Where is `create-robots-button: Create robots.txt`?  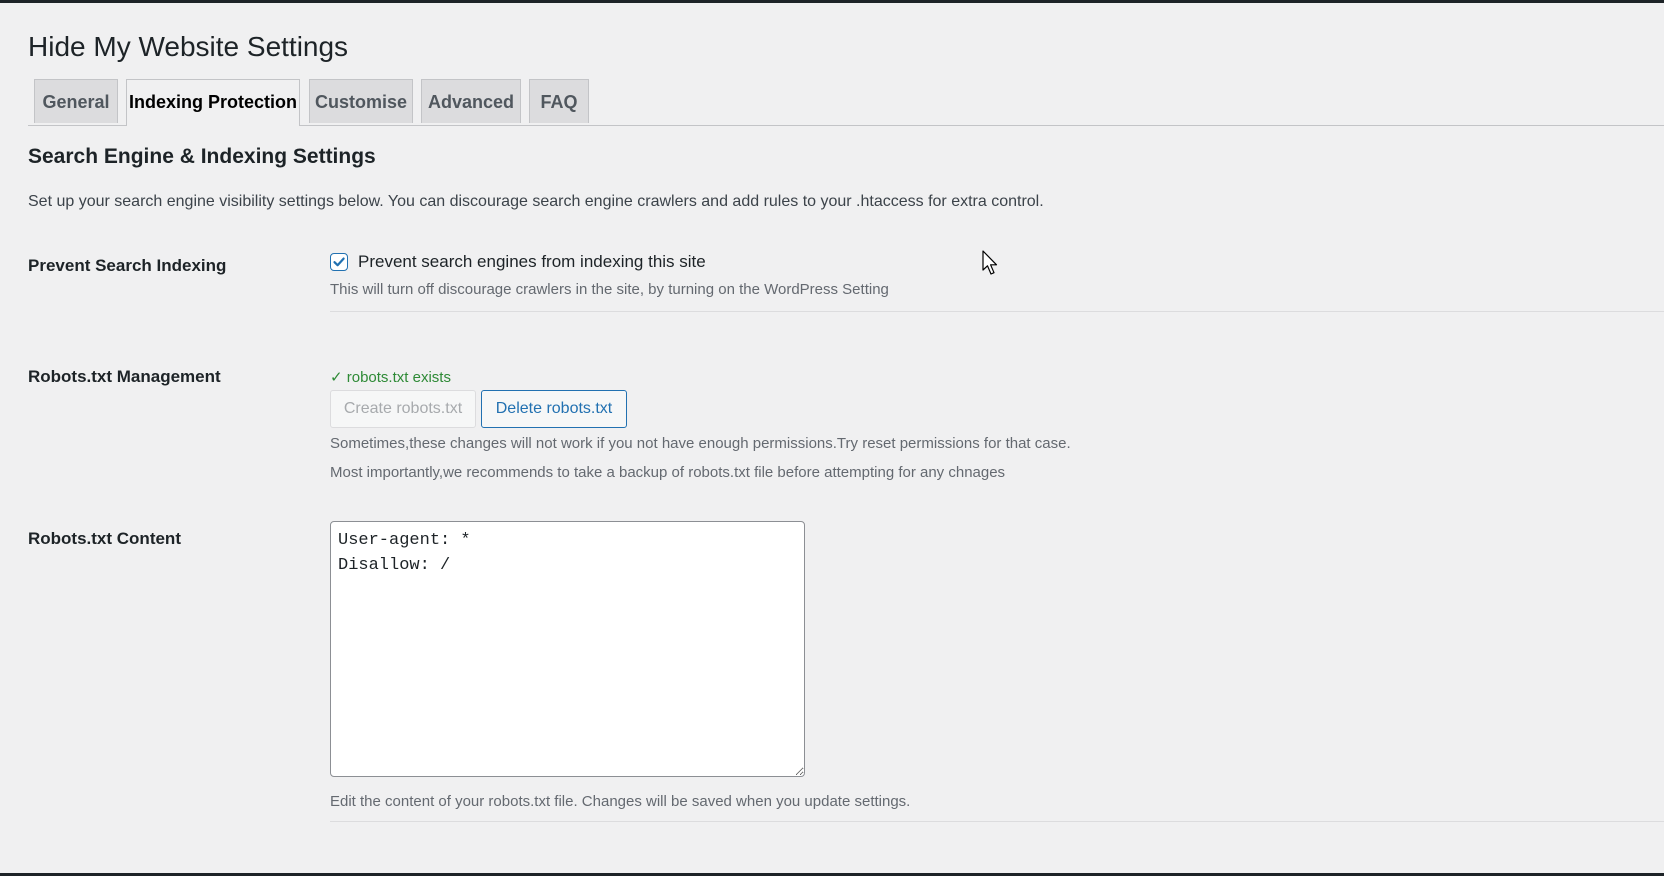 create-robots-button: Create robots.txt is located at coordinates (403, 409).